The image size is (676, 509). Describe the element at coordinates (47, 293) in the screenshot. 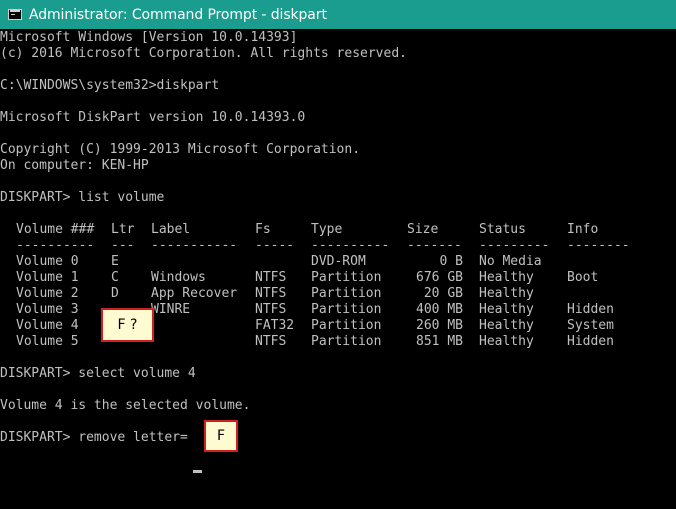

I see `table-cell: Volume 2` at that location.